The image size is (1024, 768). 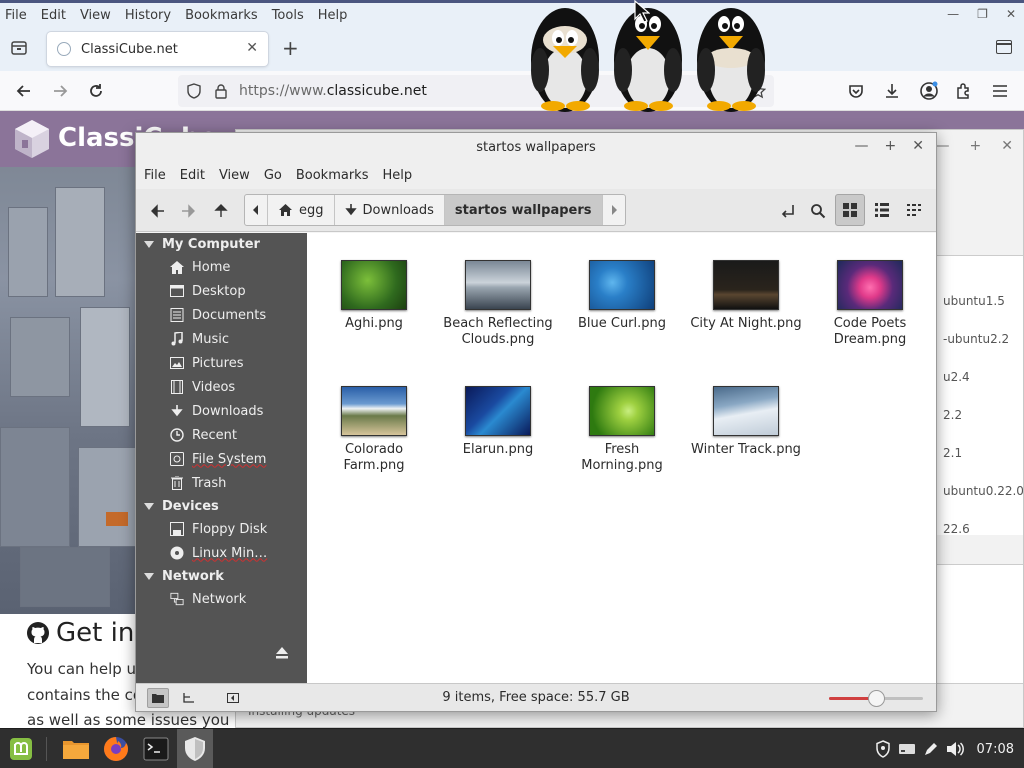 I want to click on file-item: Winter Track.png, so click(x=746, y=422).